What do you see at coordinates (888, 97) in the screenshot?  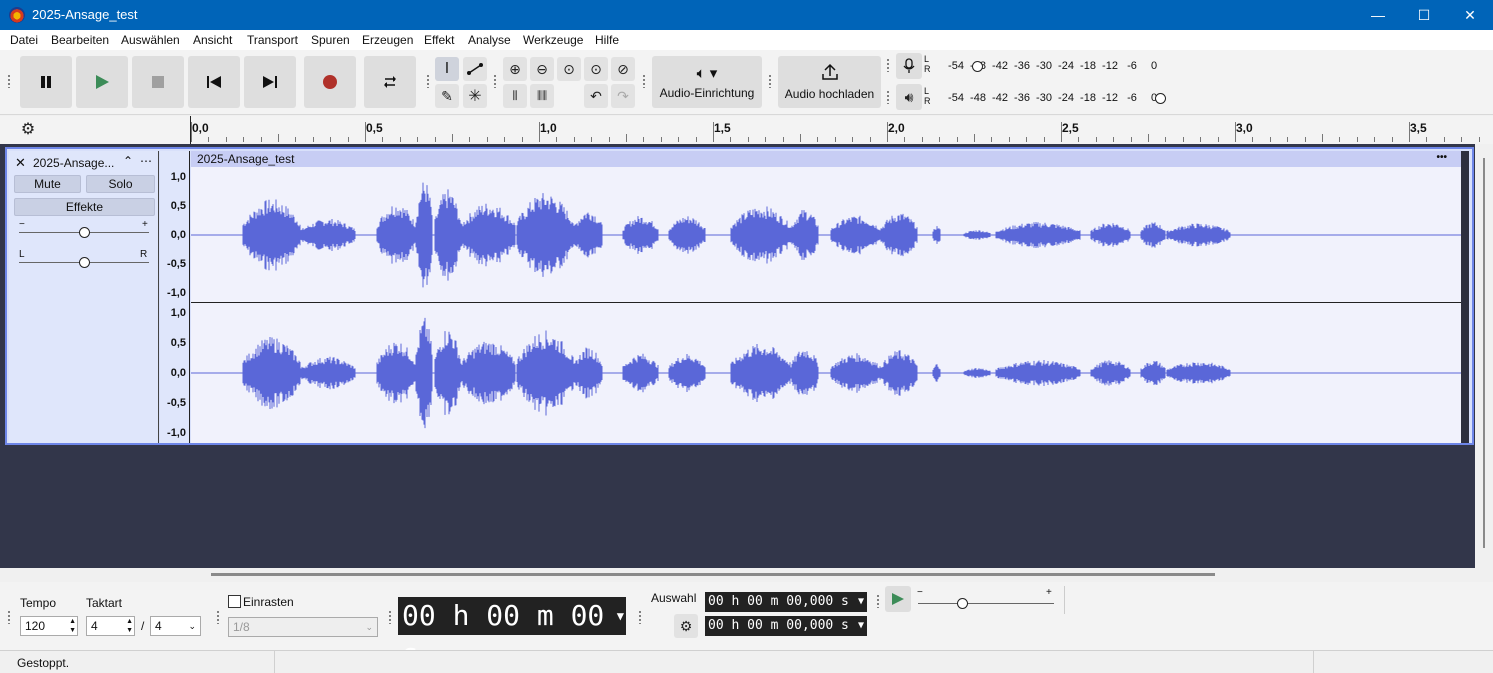 I see `play-meter-grip` at bounding box center [888, 97].